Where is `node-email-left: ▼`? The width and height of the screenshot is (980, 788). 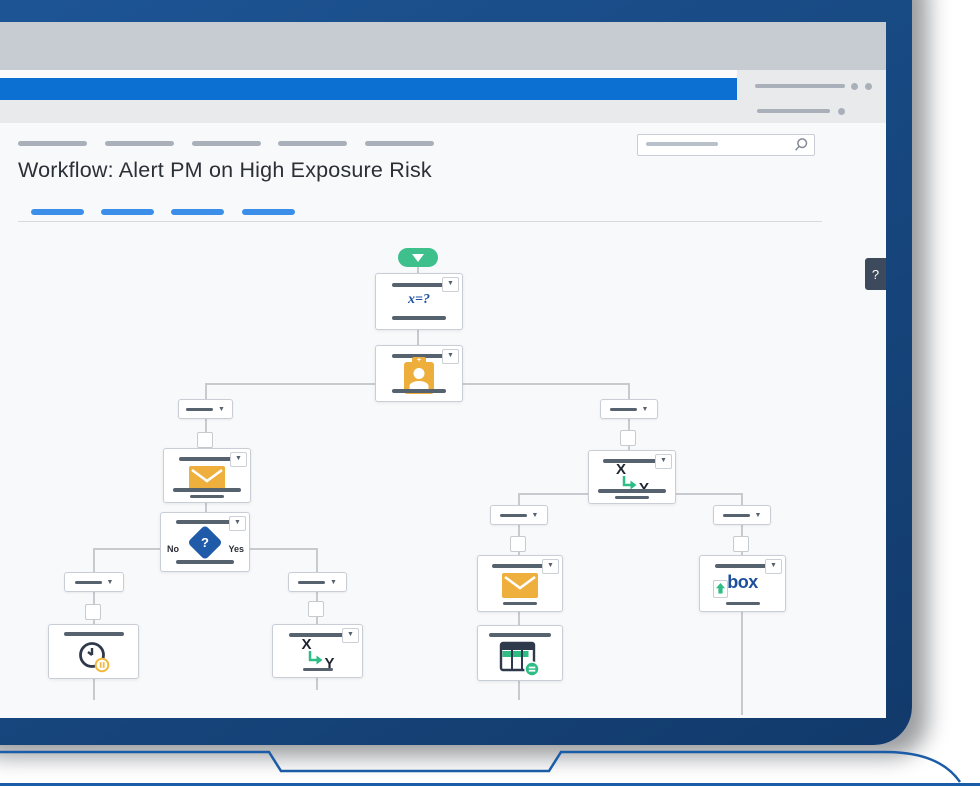 node-email-left: ▼ is located at coordinates (207, 475).